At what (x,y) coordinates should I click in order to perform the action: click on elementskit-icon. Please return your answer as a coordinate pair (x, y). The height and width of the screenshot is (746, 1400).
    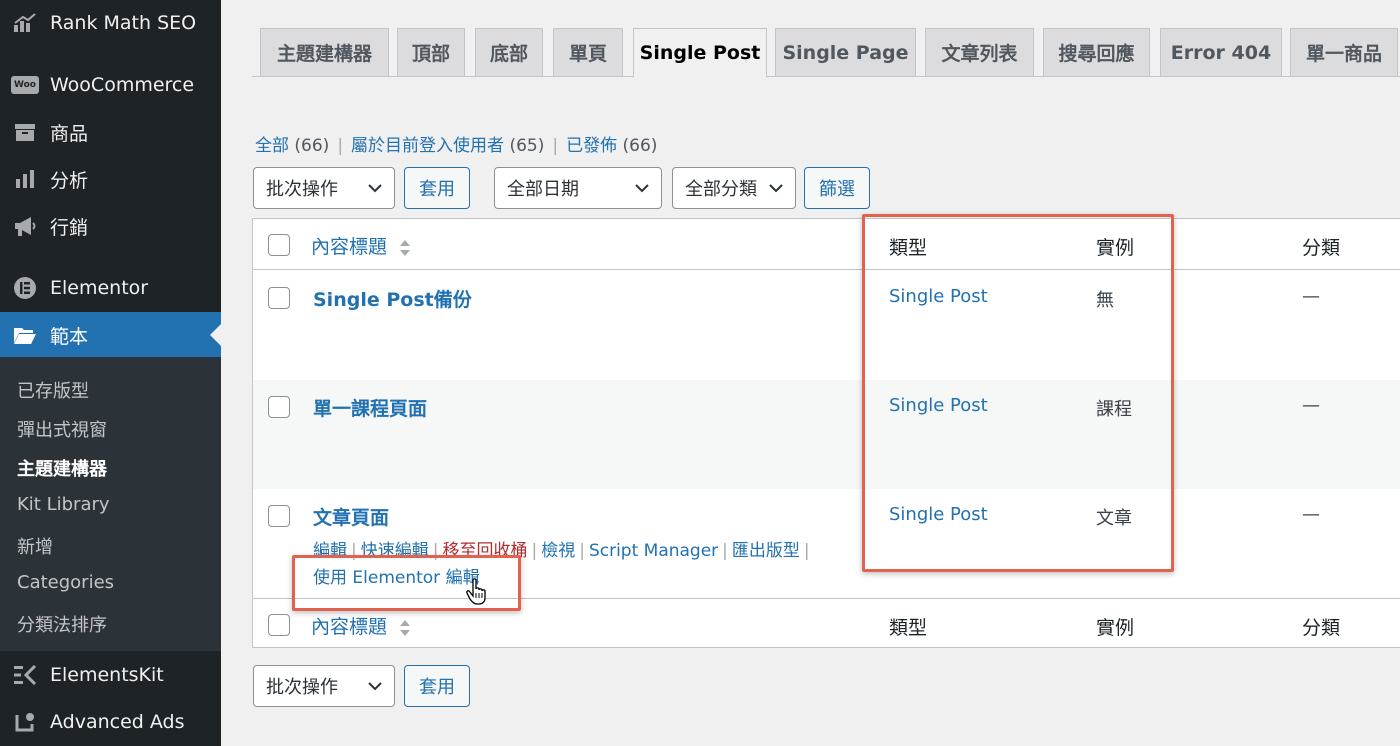
    Looking at the image, I should click on (25, 675).